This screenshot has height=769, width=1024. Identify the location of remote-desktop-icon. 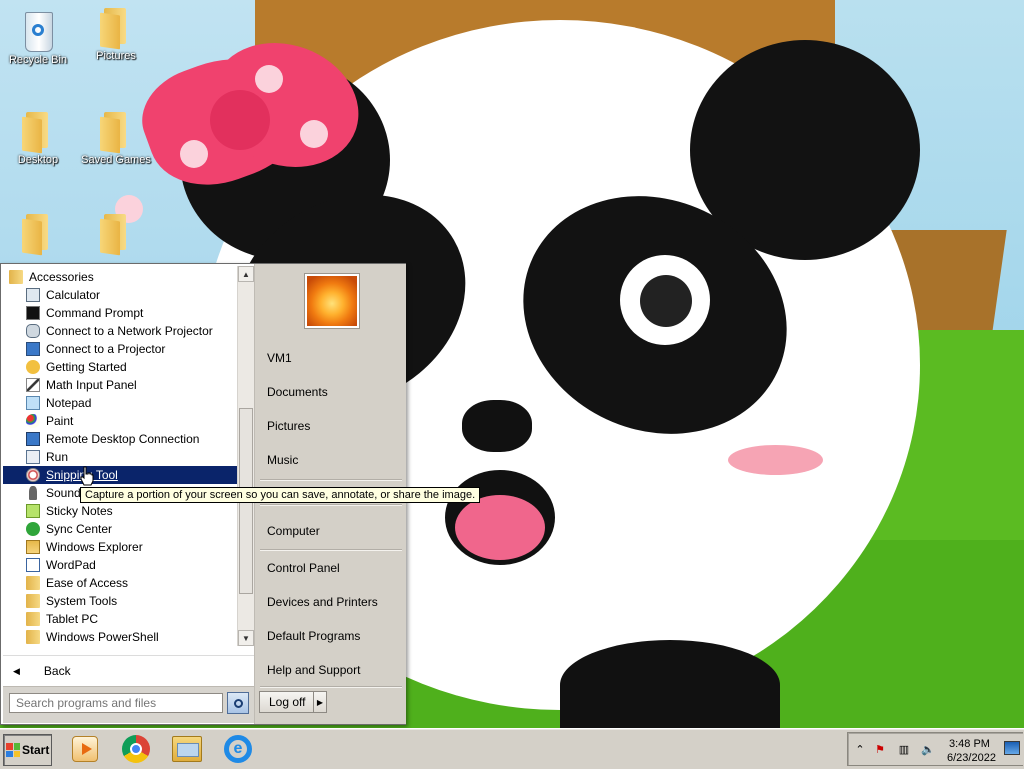
(33, 439).